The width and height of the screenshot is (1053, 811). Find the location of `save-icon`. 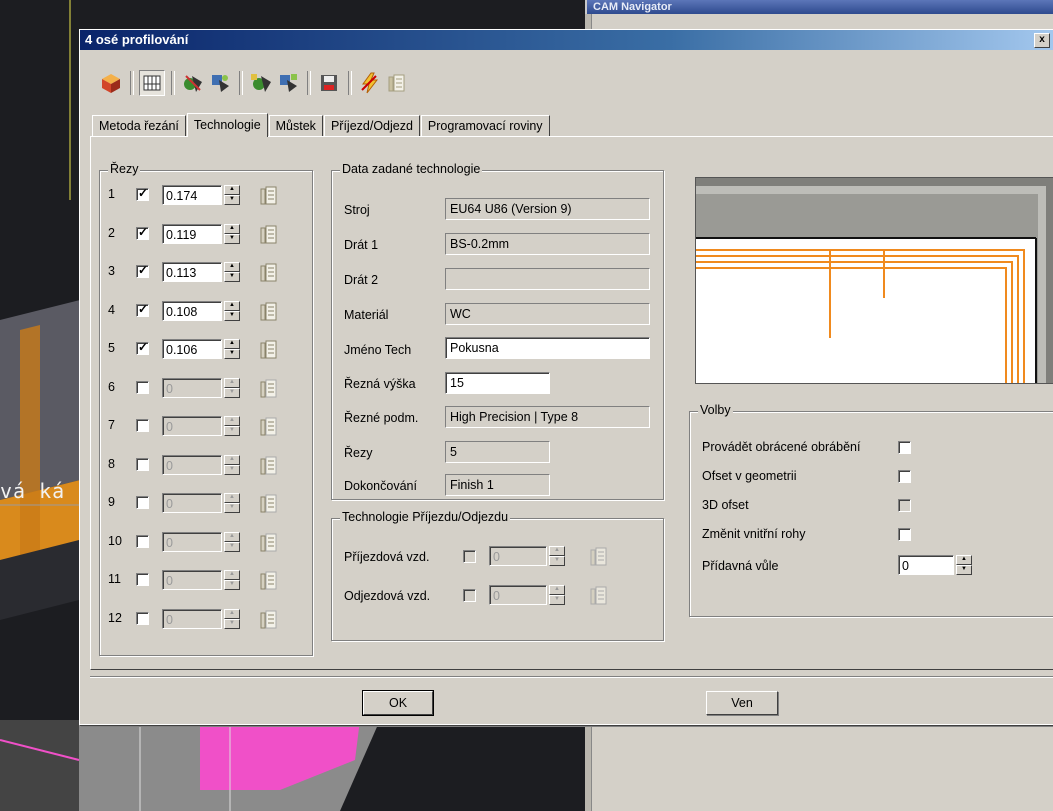

save-icon is located at coordinates (329, 83).